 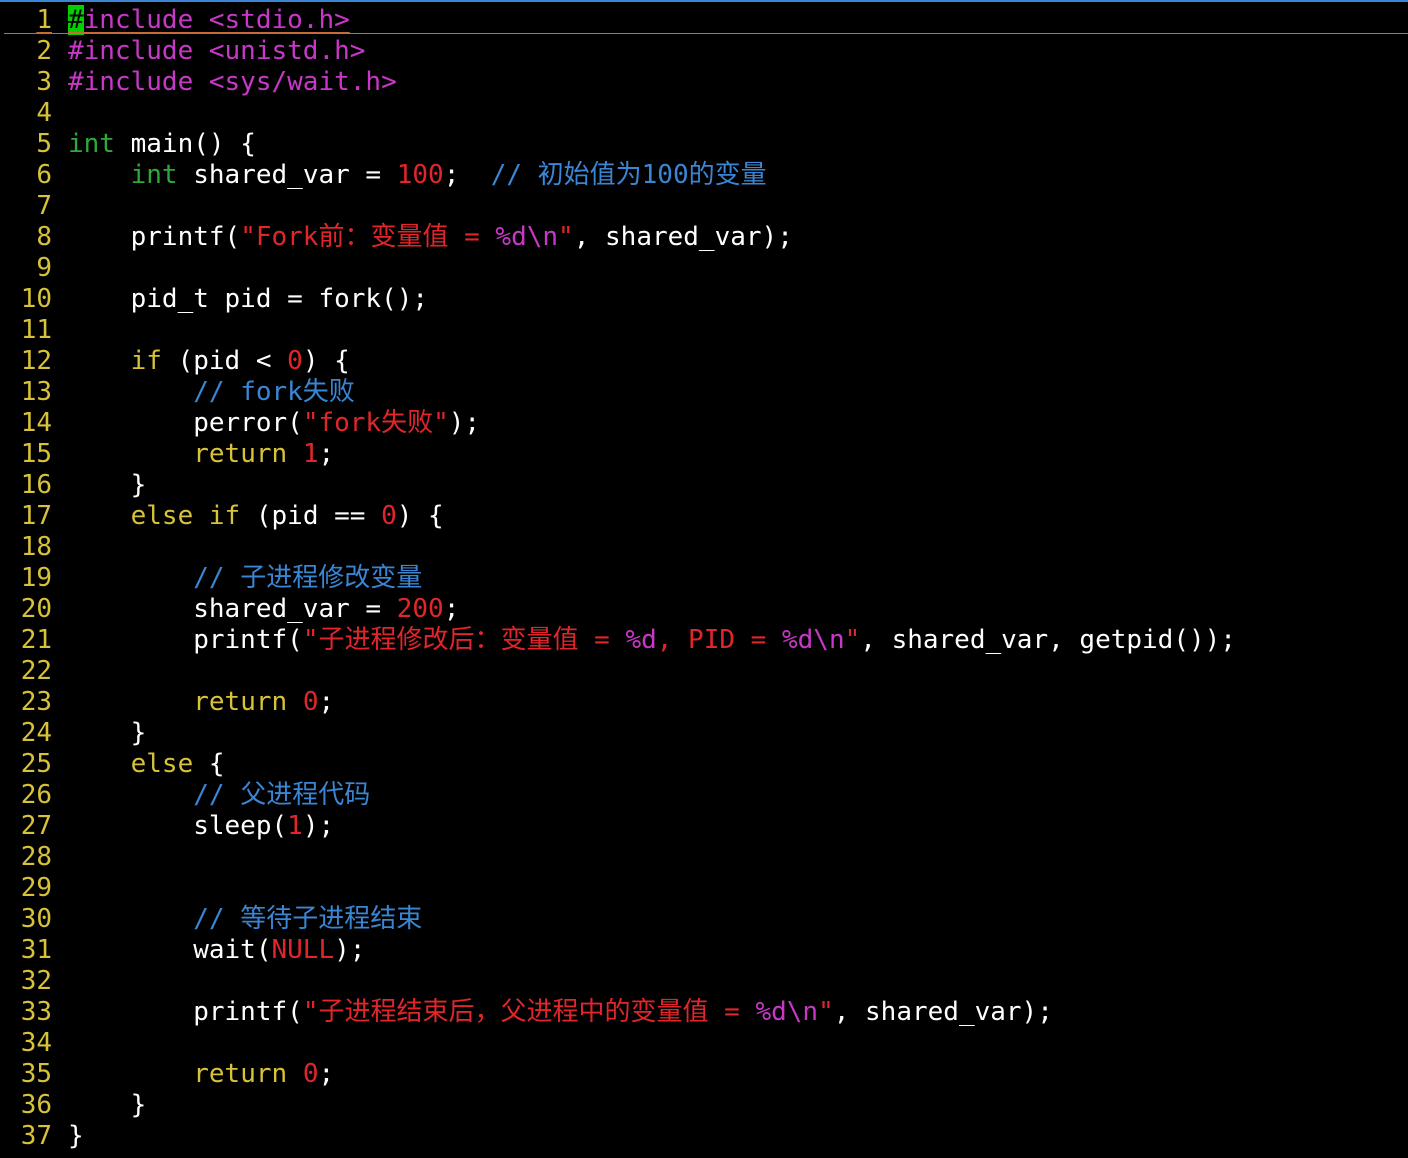 I want to click on code-content: else if (pid == 0) {, so click(x=256, y=516).